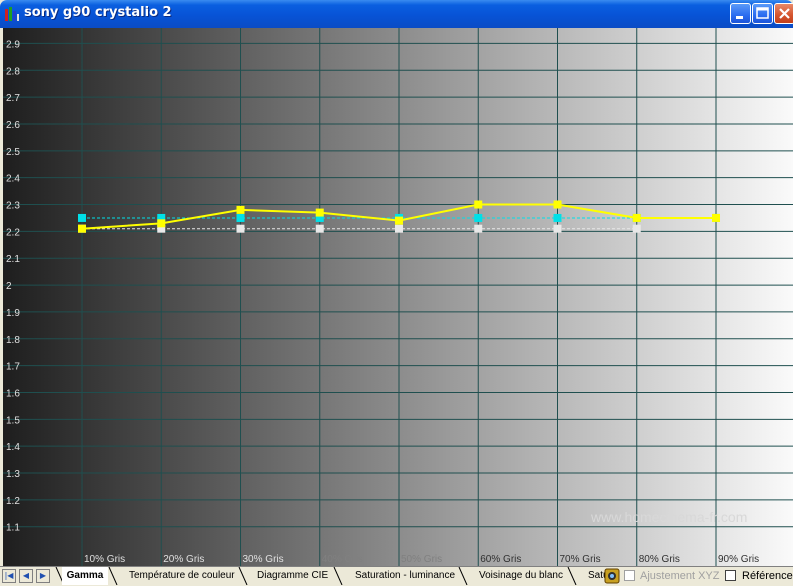  What do you see at coordinates (9, 286) in the screenshot?
I see `y-tick-label: 2` at bounding box center [9, 286].